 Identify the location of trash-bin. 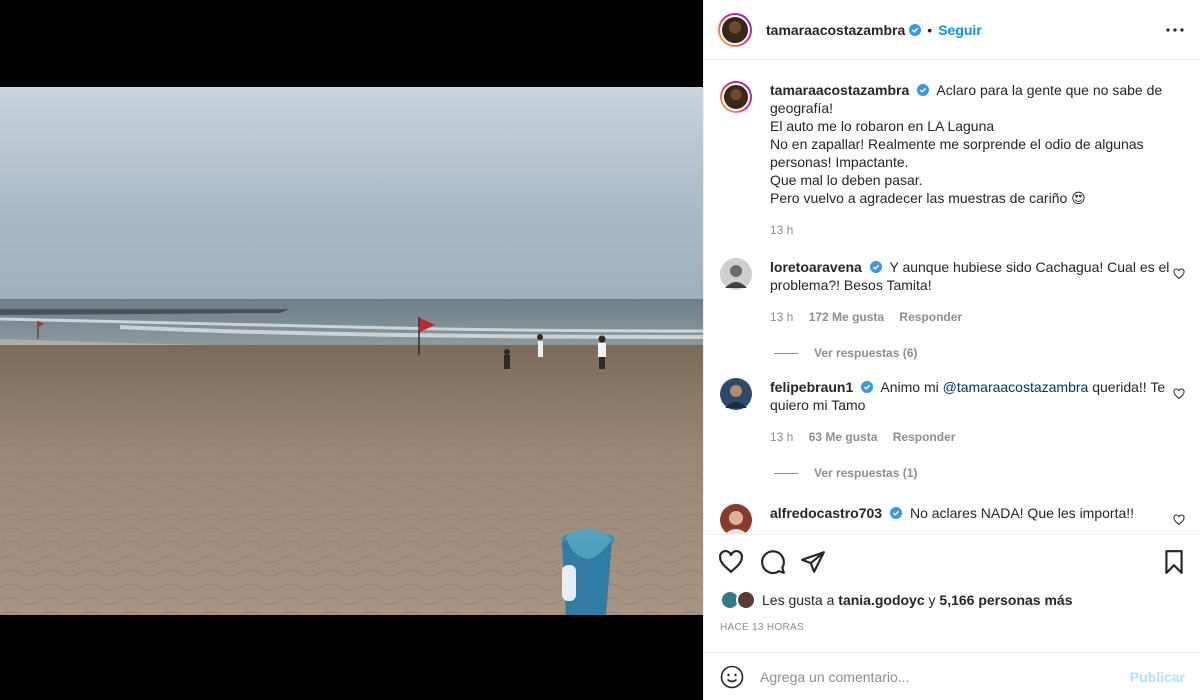
(588, 571).